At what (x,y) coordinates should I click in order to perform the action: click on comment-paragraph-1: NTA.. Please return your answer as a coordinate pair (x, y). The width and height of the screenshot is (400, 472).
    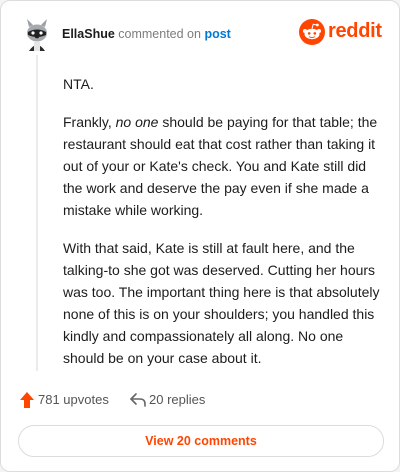
    Looking at the image, I should click on (78, 84).